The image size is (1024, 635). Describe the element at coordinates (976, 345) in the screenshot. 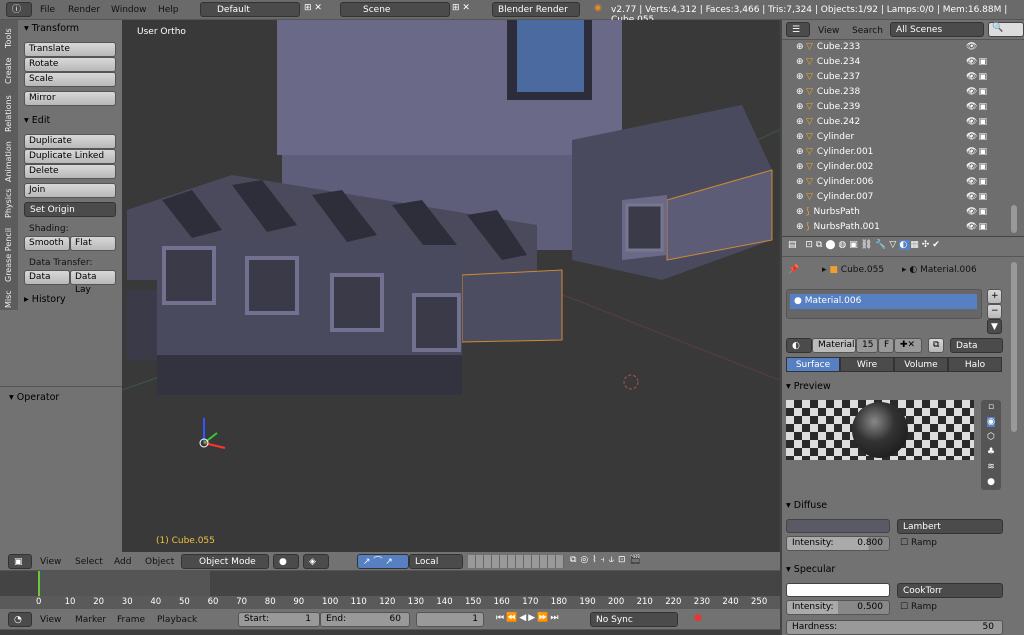

I see `material-link-select: Data` at that location.